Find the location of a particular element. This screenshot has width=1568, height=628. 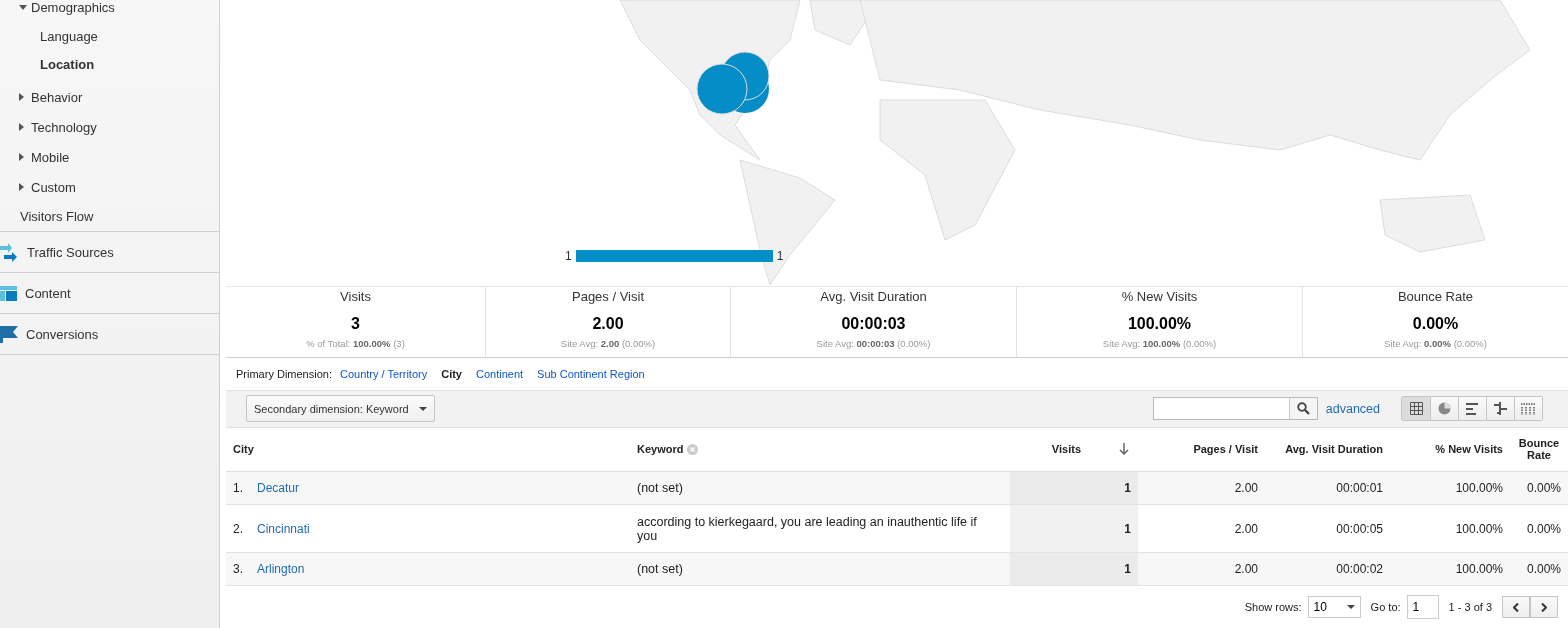

bar-chart-icon is located at coordinates (1472, 408).